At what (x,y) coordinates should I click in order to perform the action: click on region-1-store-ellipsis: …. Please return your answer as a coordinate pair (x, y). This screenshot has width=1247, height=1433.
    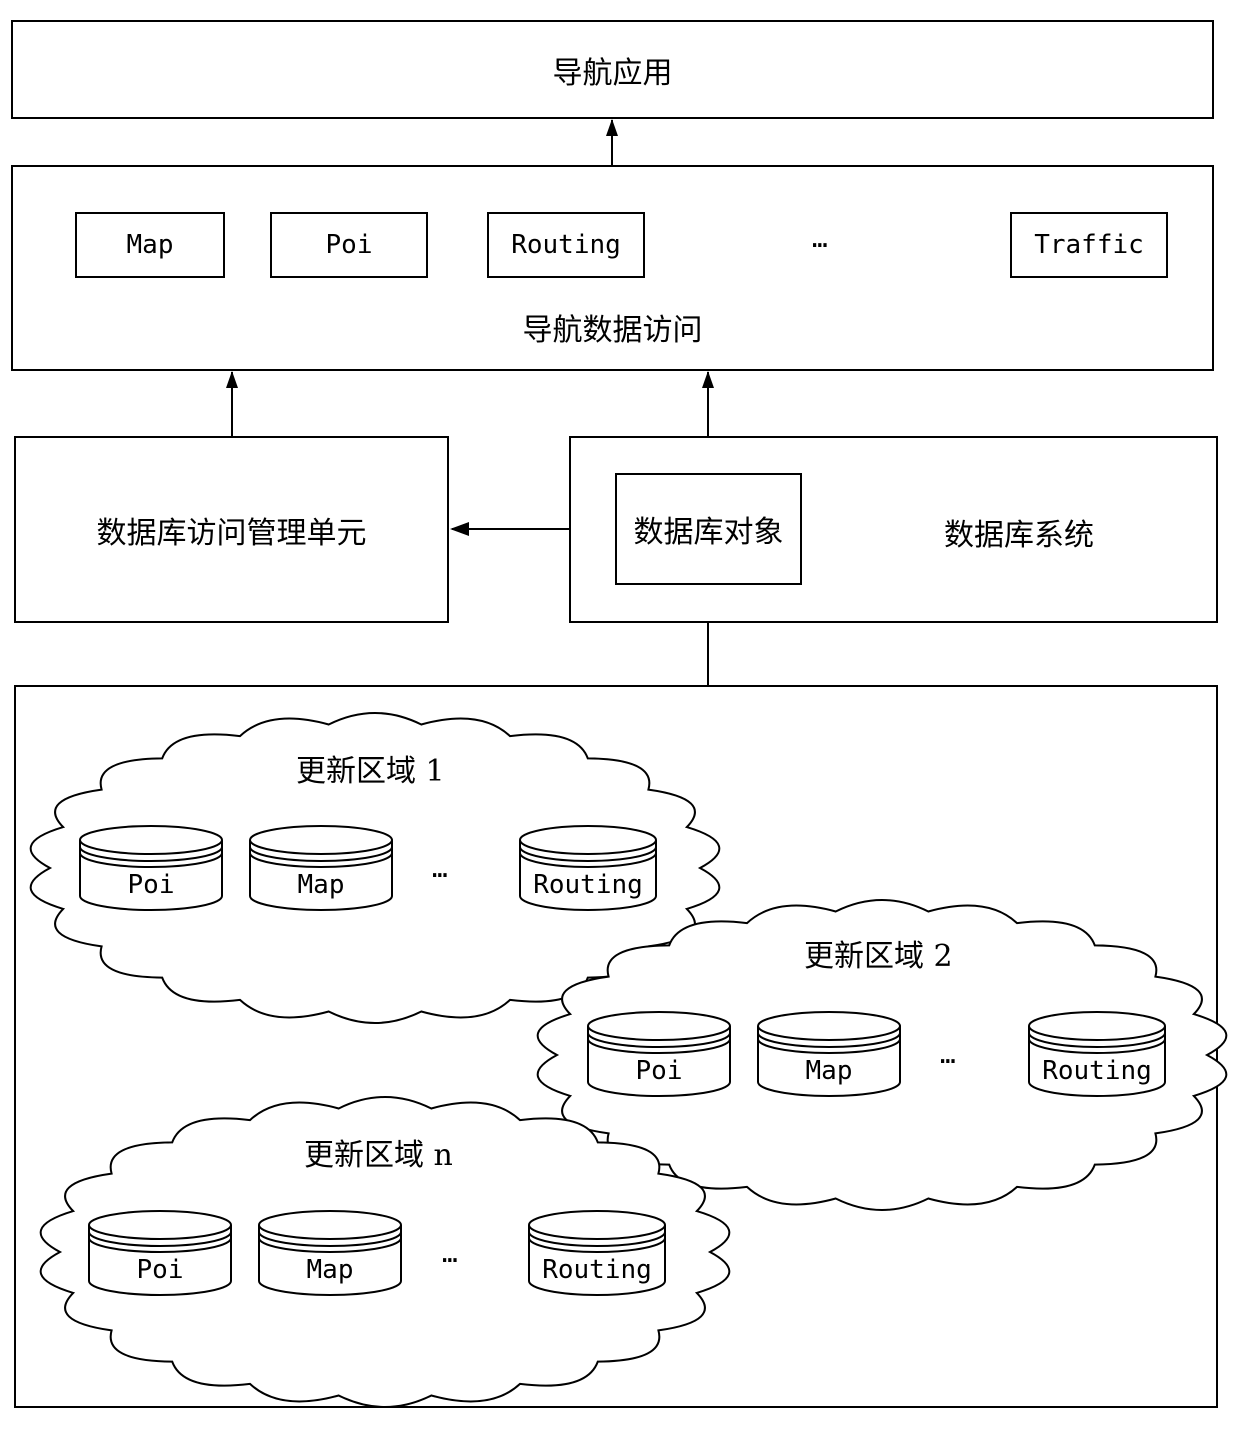
    Looking at the image, I should click on (440, 869).